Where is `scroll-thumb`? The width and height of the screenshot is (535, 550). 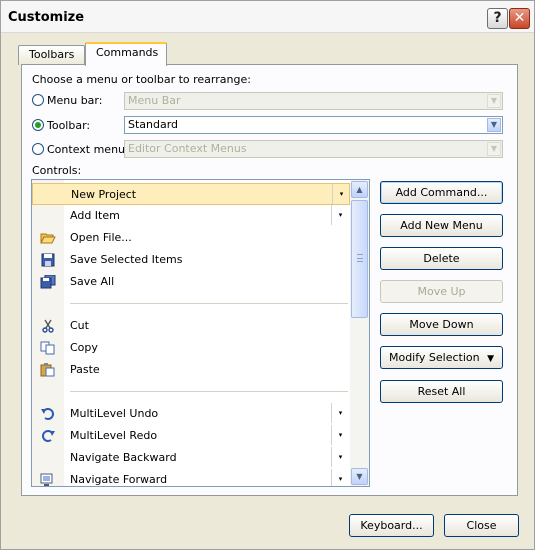 scroll-thumb is located at coordinates (359, 259).